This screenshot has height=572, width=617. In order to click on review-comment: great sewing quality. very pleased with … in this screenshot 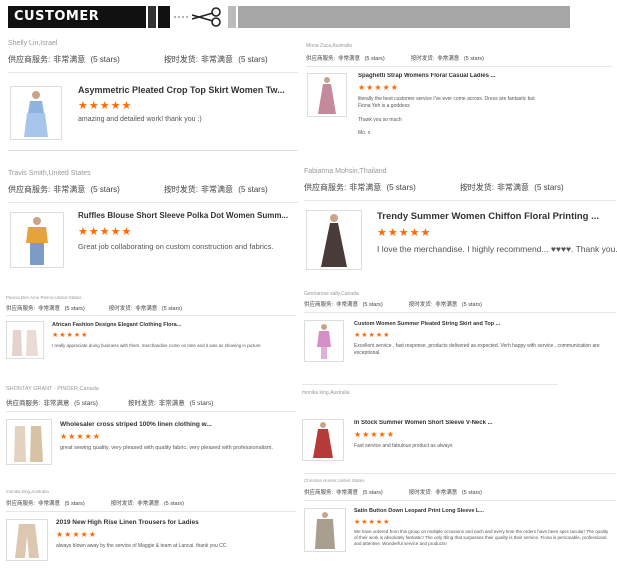, I will do `click(166, 448)`.